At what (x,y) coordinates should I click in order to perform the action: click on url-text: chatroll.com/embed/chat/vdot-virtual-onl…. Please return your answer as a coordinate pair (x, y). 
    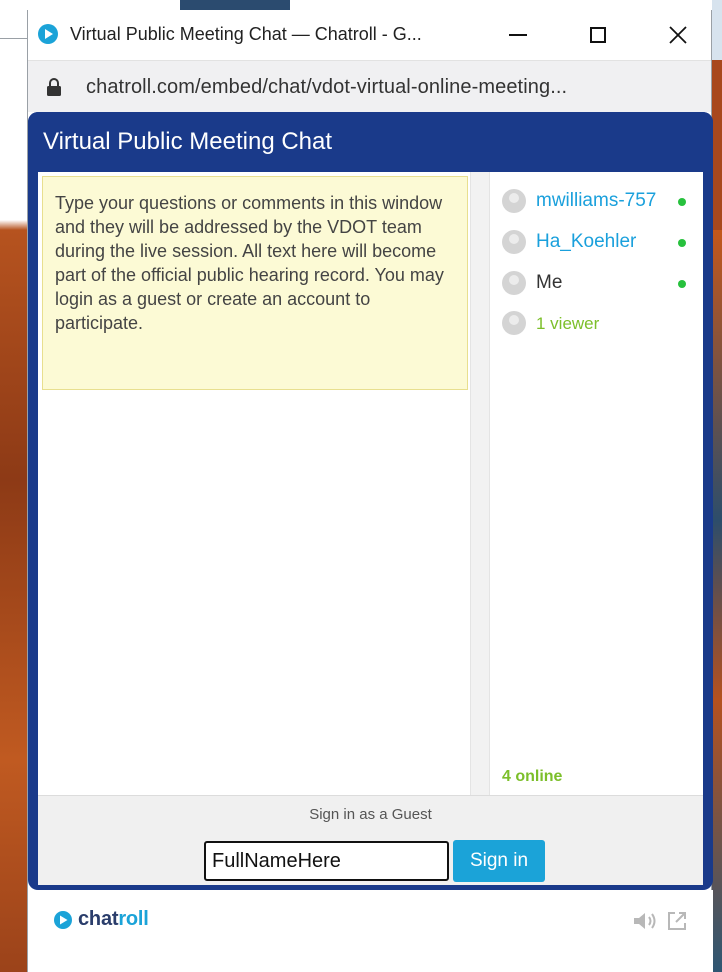
    Looking at the image, I should click on (326, 87).